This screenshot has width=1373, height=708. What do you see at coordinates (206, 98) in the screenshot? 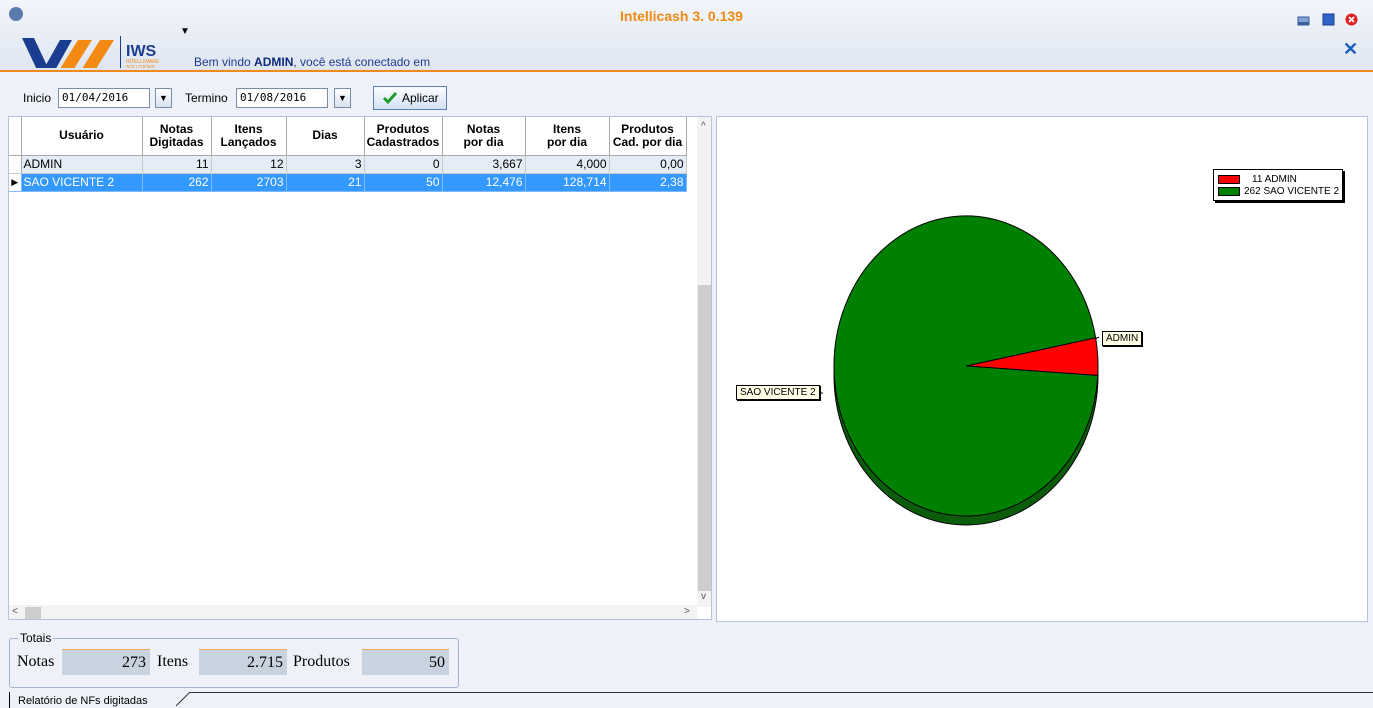
I see `end-label: Termino` at bounding box center [206, 98].